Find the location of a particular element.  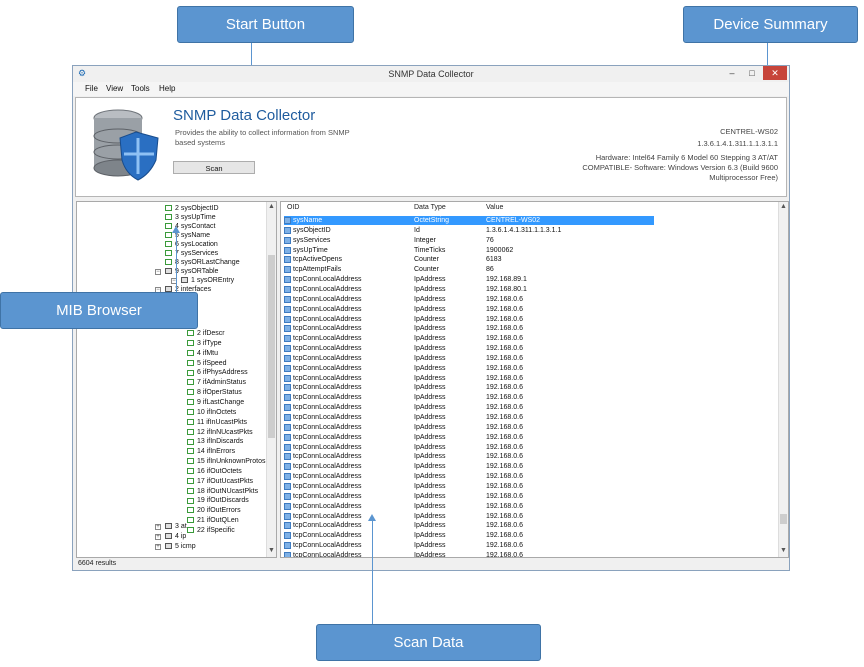

column-header-oid: OID is located at coordinates (293, 207).